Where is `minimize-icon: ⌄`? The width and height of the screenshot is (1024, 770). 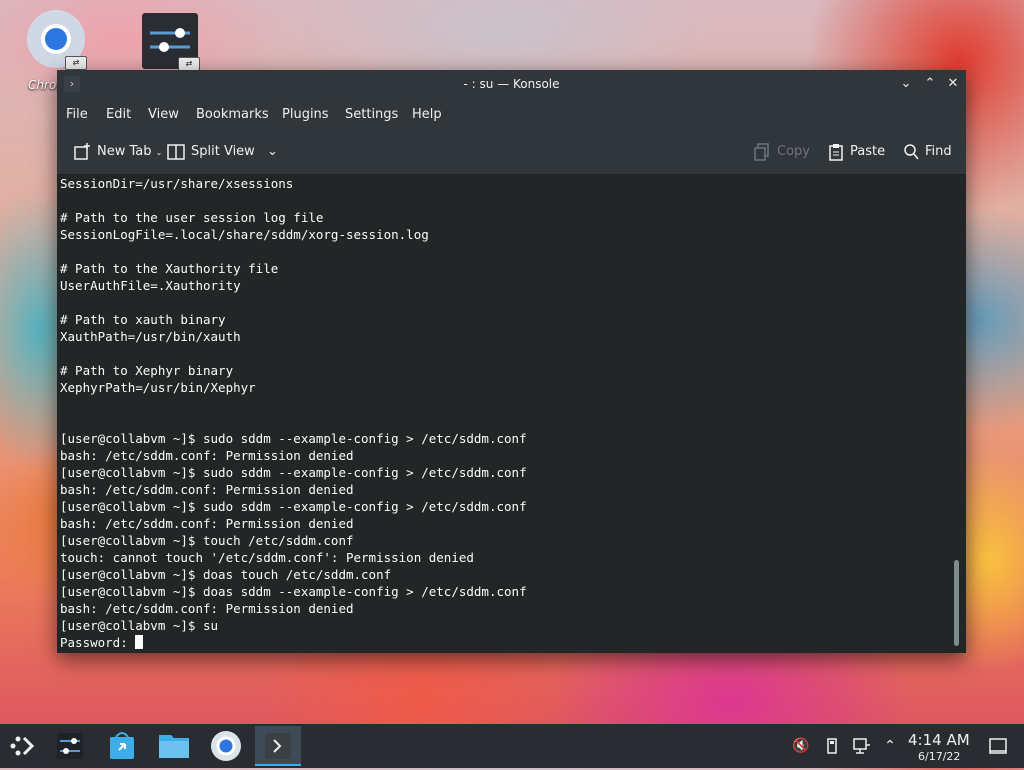
minimize-icon: ⌄ is located at coordinates (906, 84).